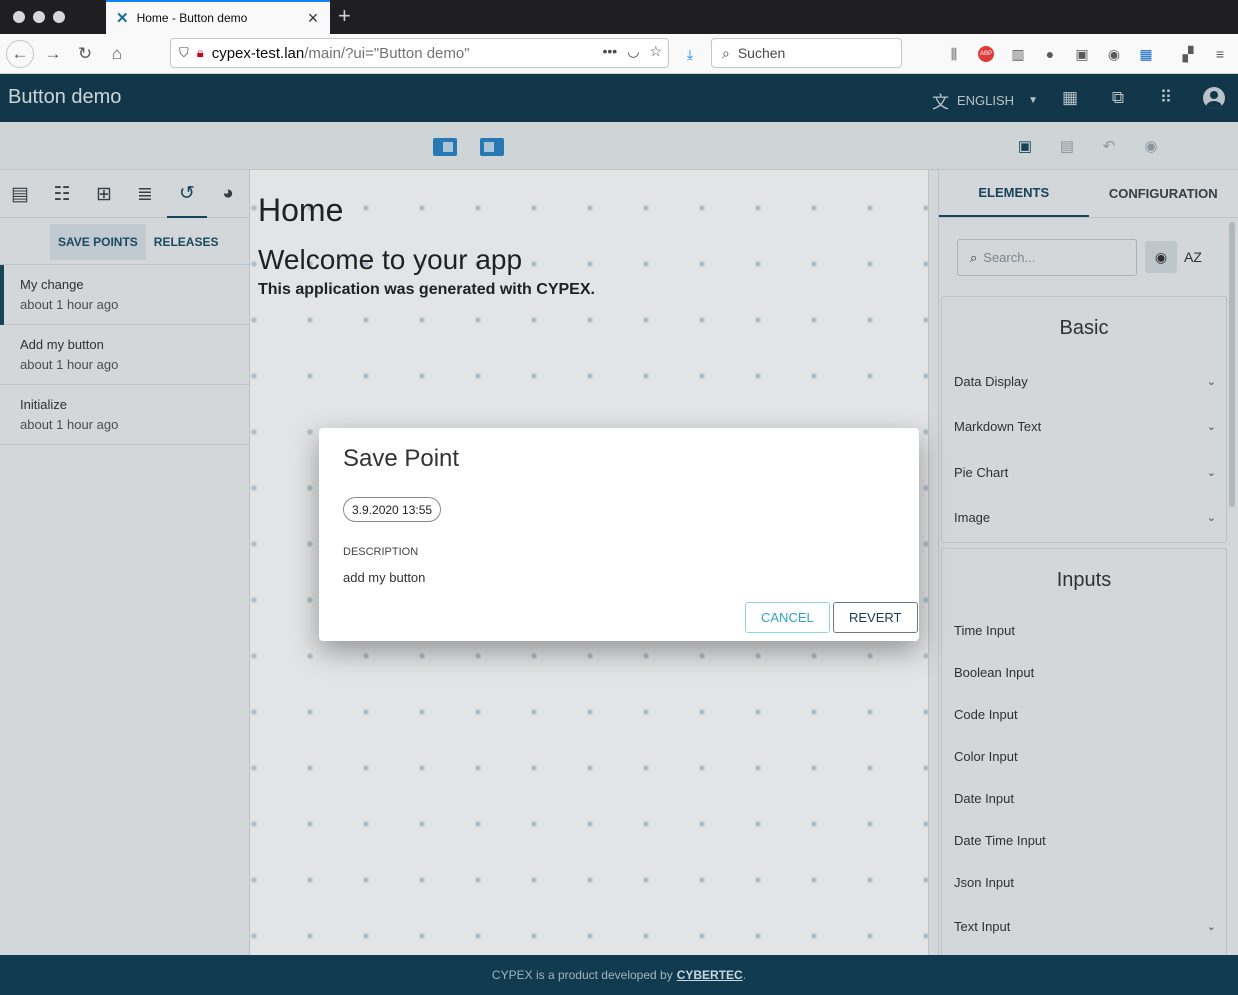  Describe the element at coordinates (313, 18) in the screenshot. I see `tab-close-icon: ×` at that location.